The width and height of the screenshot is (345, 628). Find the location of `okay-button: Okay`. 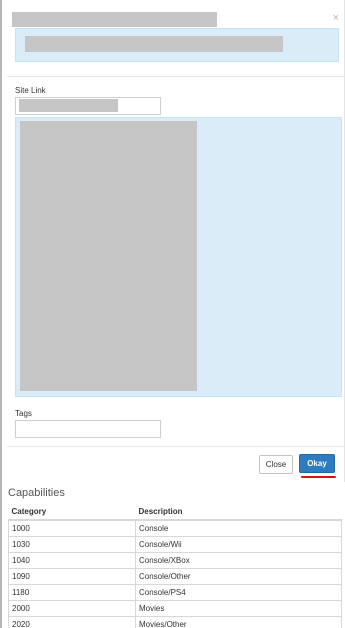

okay-button: Okay is located at coordinates (317, 463).